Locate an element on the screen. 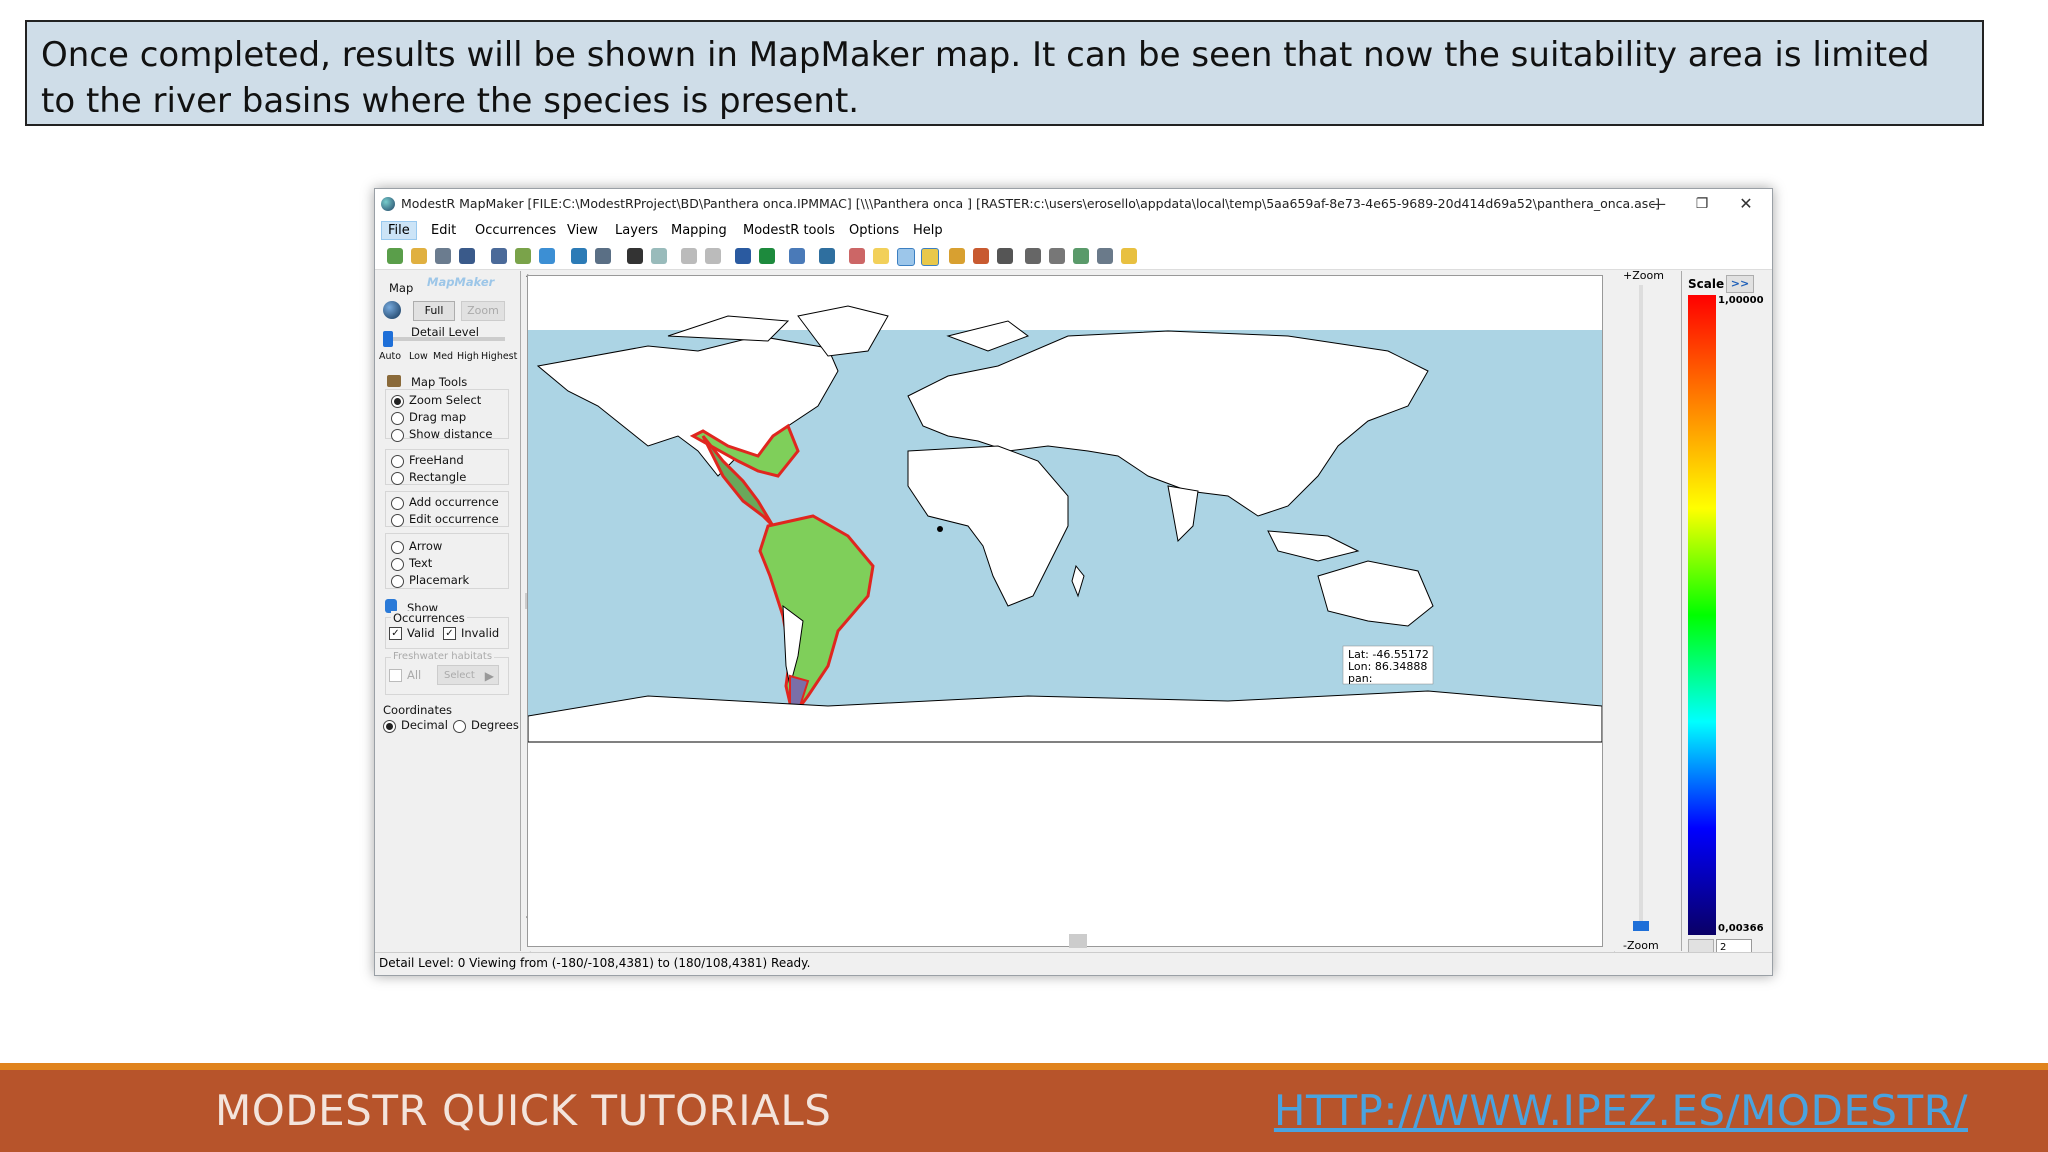  detail-slider-track is located at coordinates (444, 339).